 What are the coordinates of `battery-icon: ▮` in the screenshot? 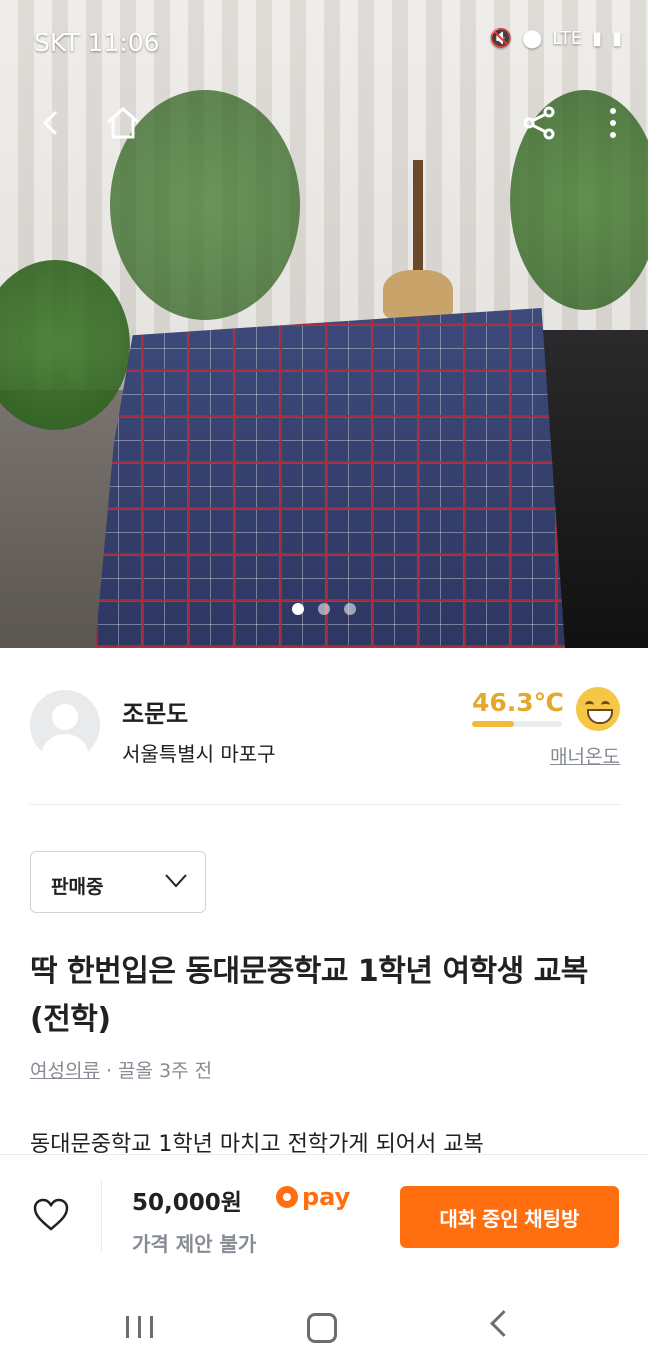 It's located at (617, 38).